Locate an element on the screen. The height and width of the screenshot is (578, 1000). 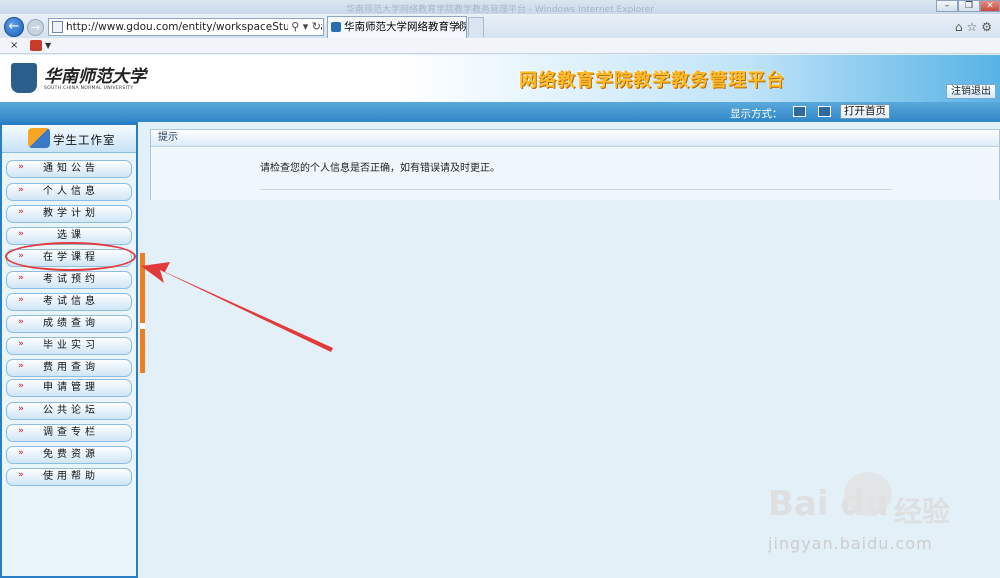
sidebar-item-personal-info: » 个人信息 is located at coordinates (69, 192).